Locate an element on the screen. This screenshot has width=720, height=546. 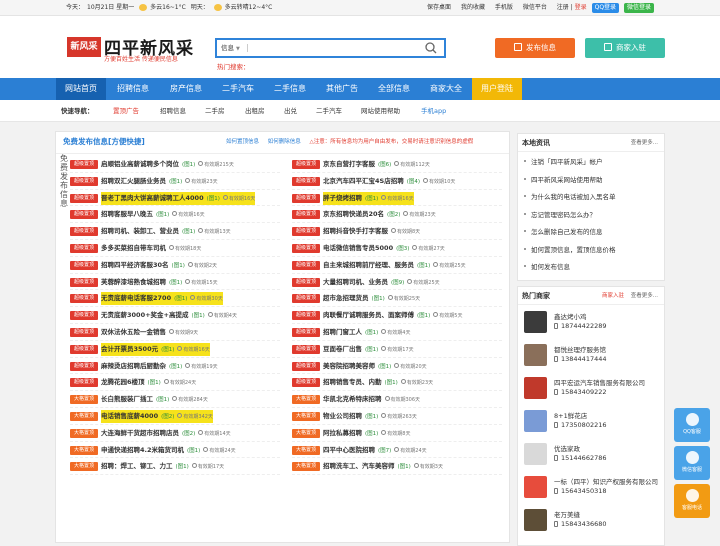
listing-title-wrap: 无责底薪3000+奖金+高提成 (图1) 有效期4天 is located at coordinates (169, 315).